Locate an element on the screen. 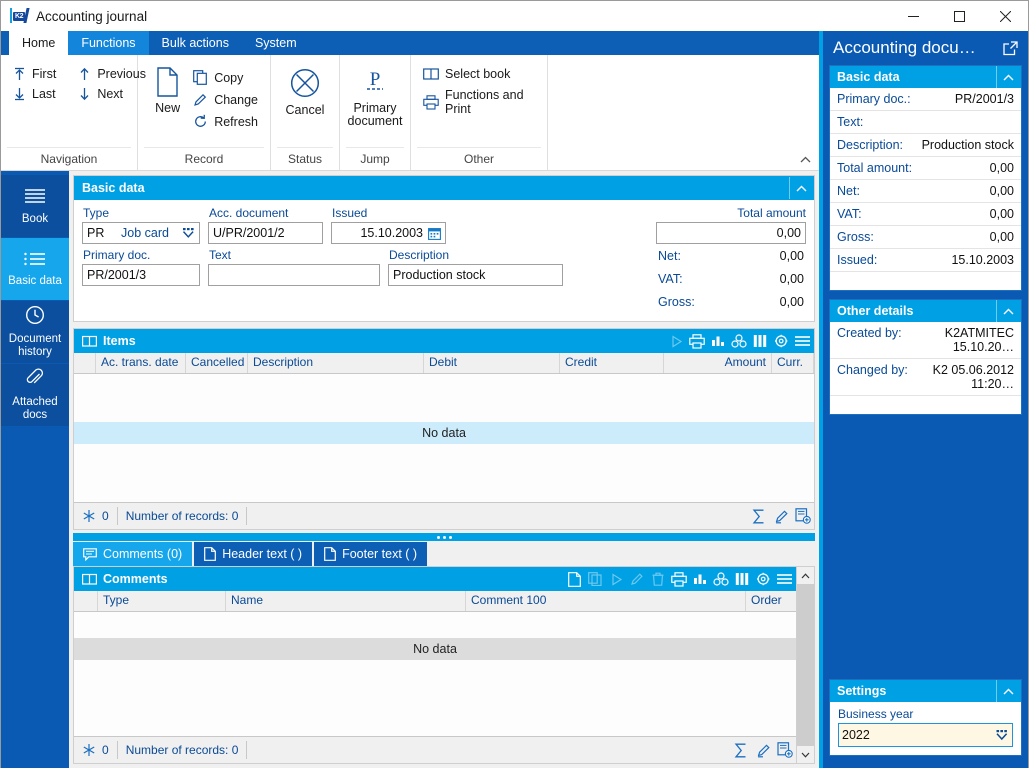 The image size is (1029, 768). document-icon is located at coordinates (330, 554).